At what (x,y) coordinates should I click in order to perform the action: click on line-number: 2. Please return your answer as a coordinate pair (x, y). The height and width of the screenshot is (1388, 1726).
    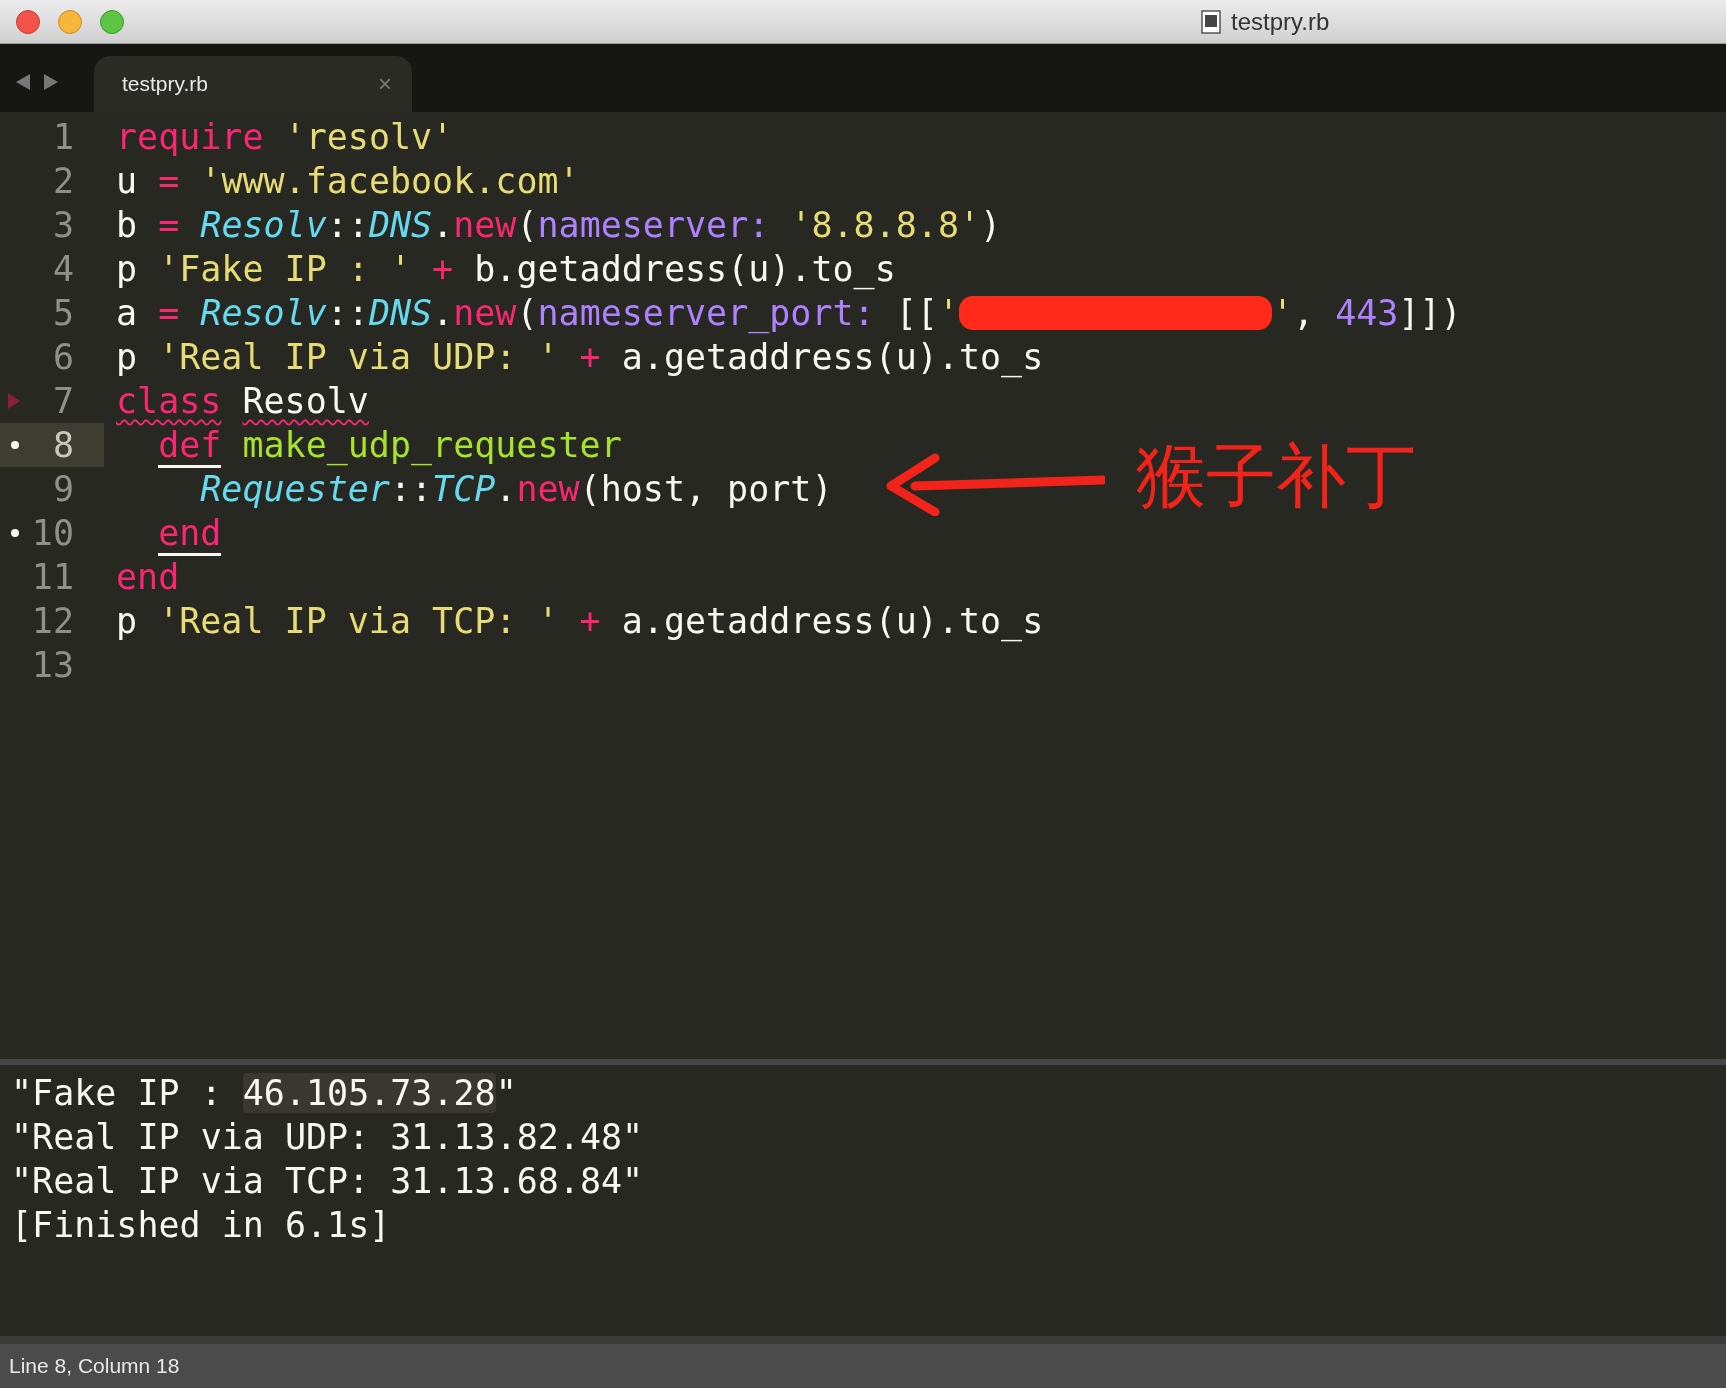
    Looking at the image, I should click on (63, 181).